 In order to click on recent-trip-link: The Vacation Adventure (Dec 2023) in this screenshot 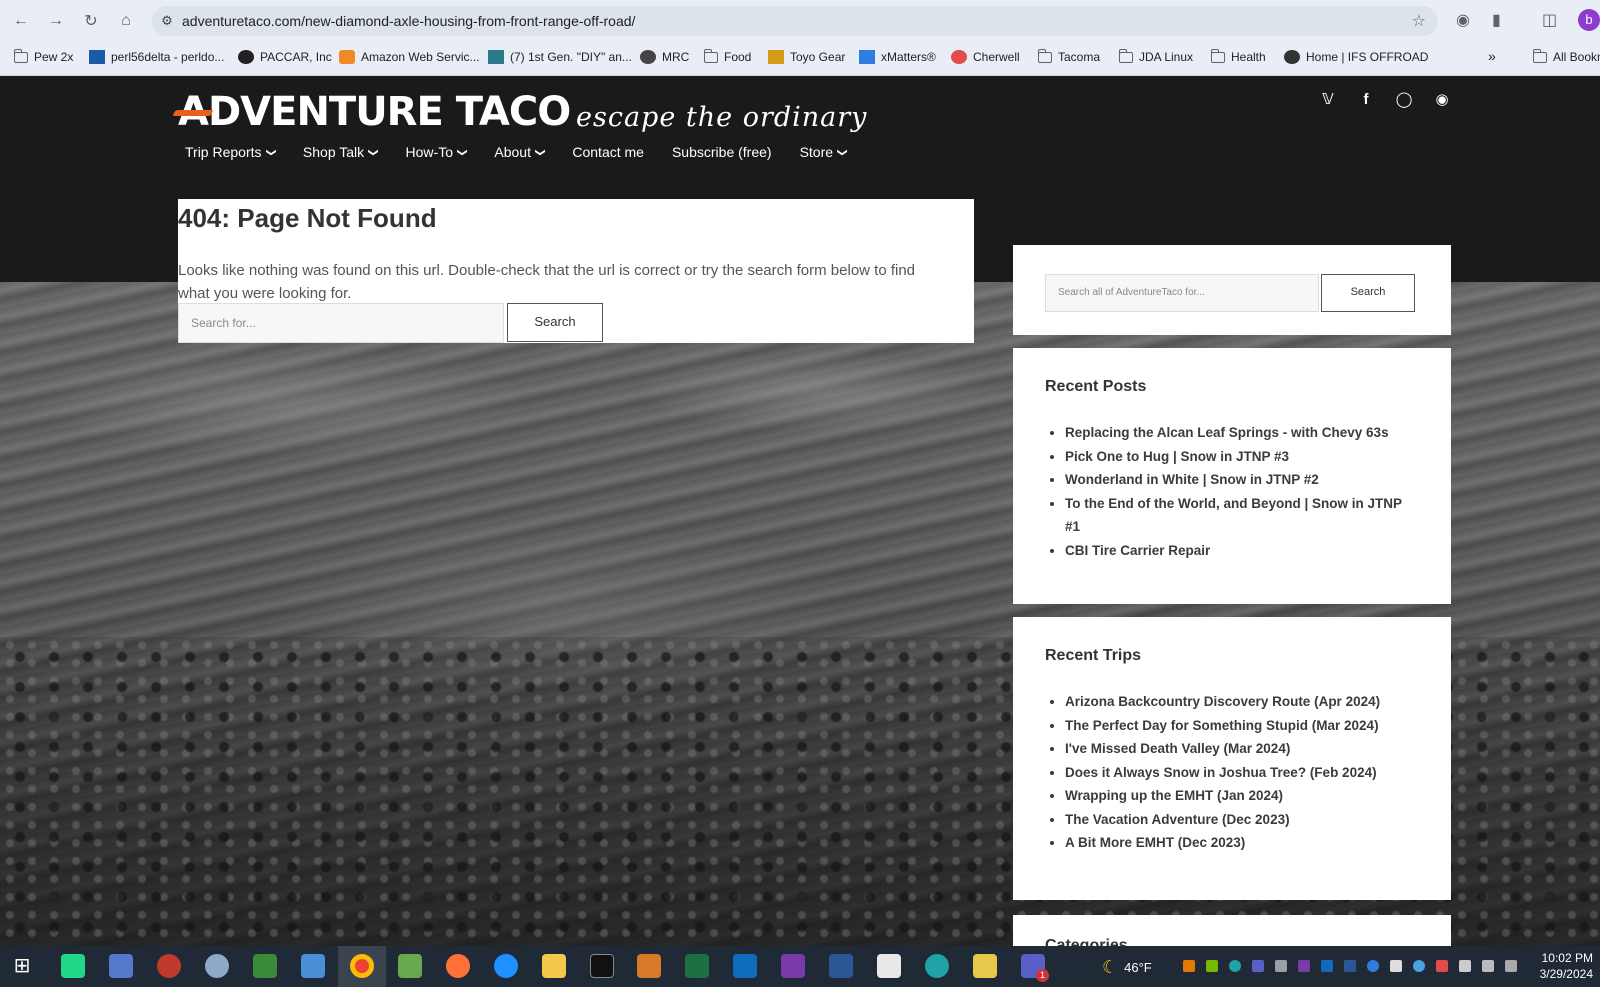, I will do `click(1235, 820)`.